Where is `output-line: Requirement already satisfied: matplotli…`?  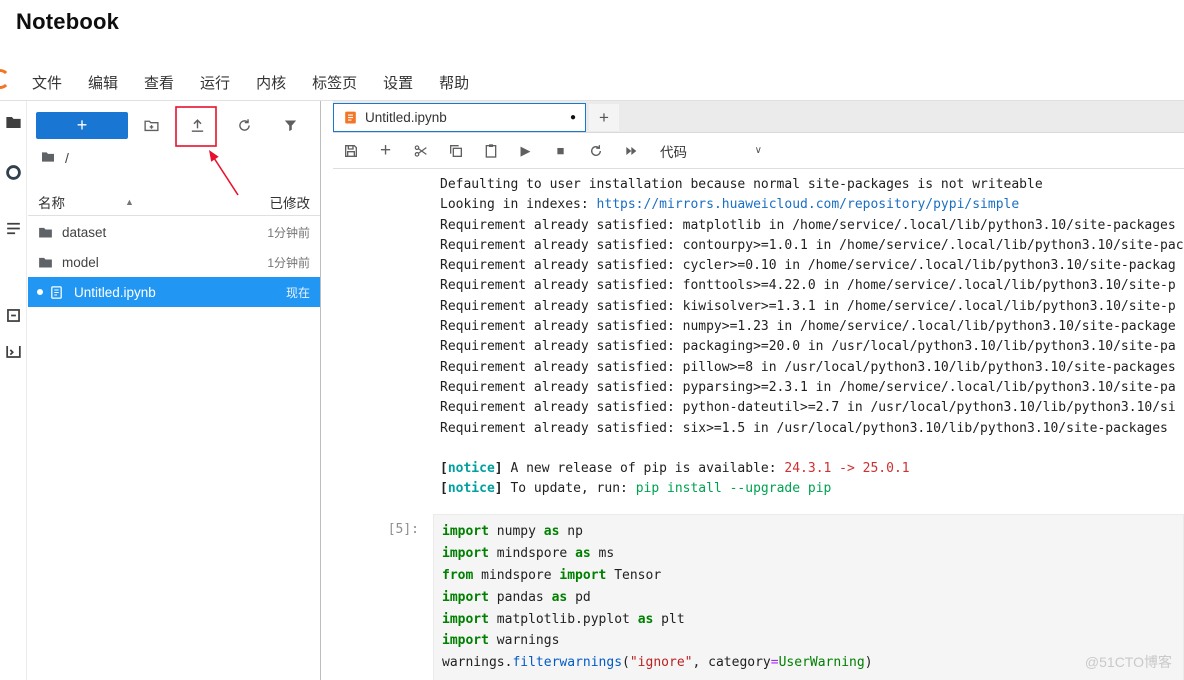
output-line: Requirement already satisfied: matplotli… is located at coordinates (808, 225).